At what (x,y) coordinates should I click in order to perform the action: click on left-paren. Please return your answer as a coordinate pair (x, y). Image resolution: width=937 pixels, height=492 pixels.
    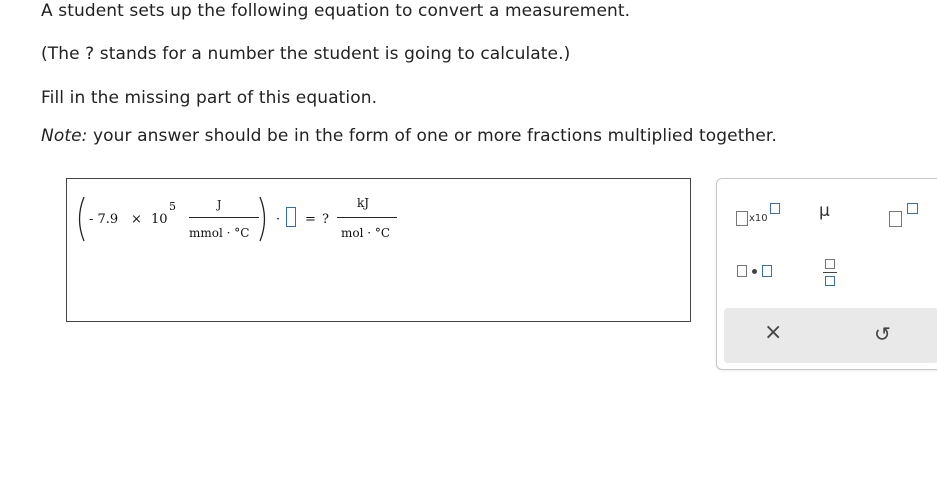
    Looking at the image, I should click on (81, 219).